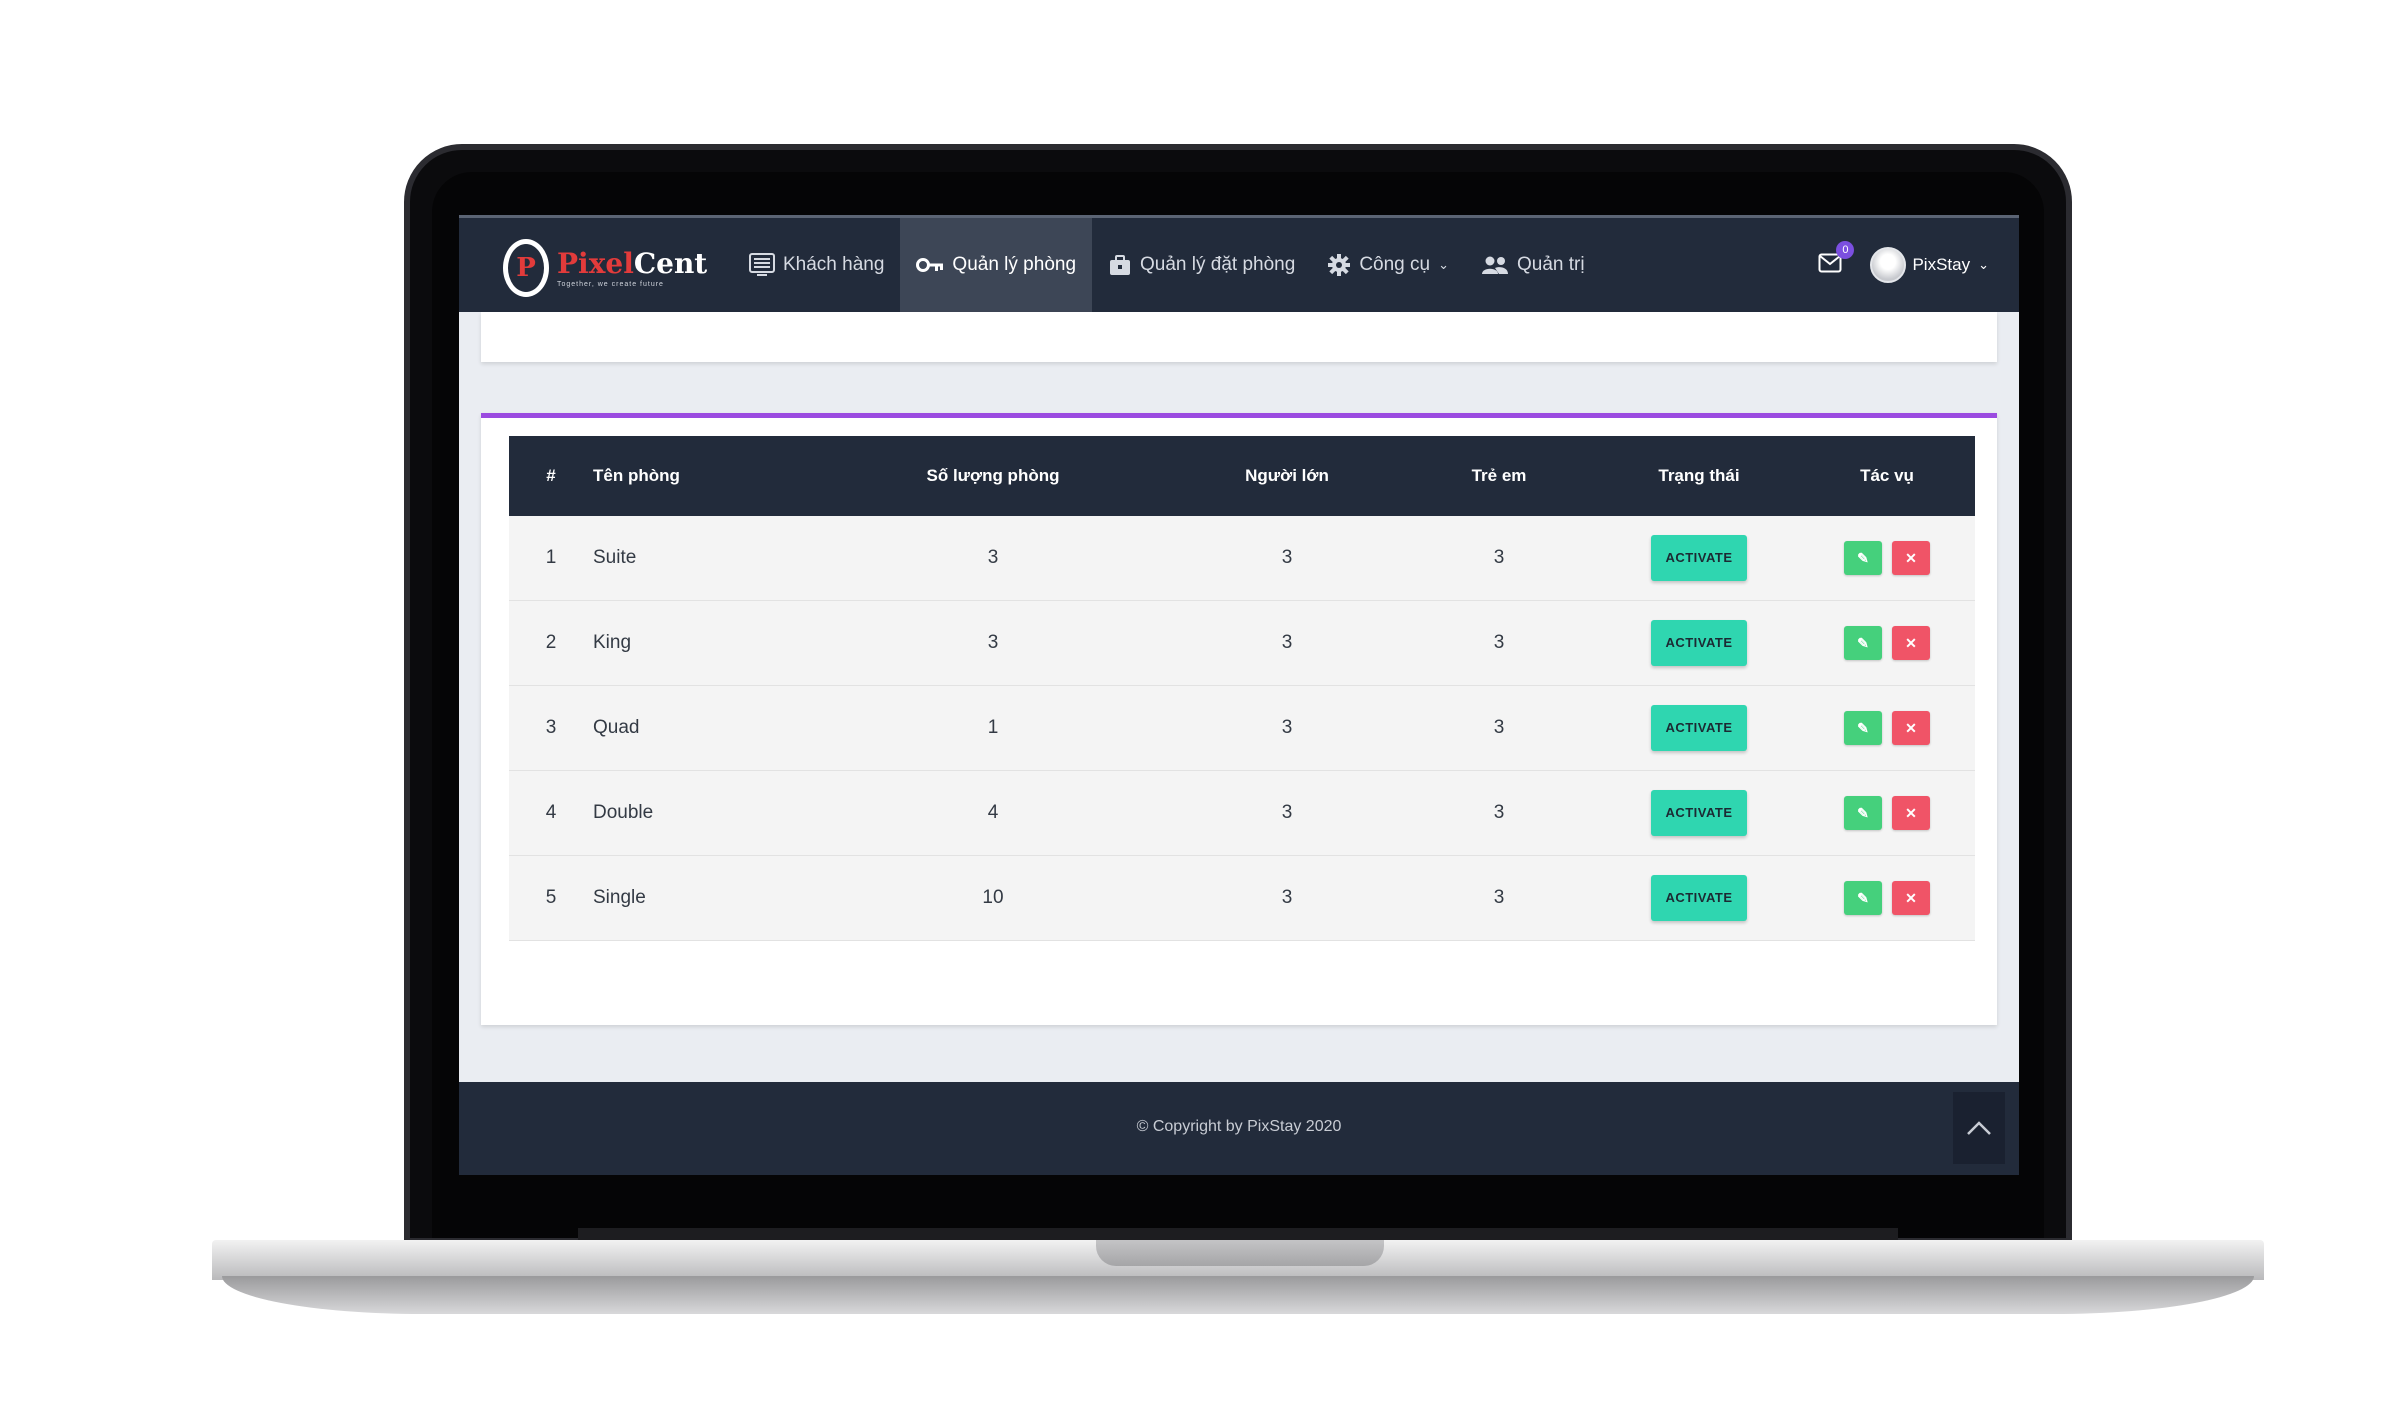 The width and height of the screenshot is (2398, 1407). I want to click on menu-label-tools: Công cụ, so click(1395, 264).